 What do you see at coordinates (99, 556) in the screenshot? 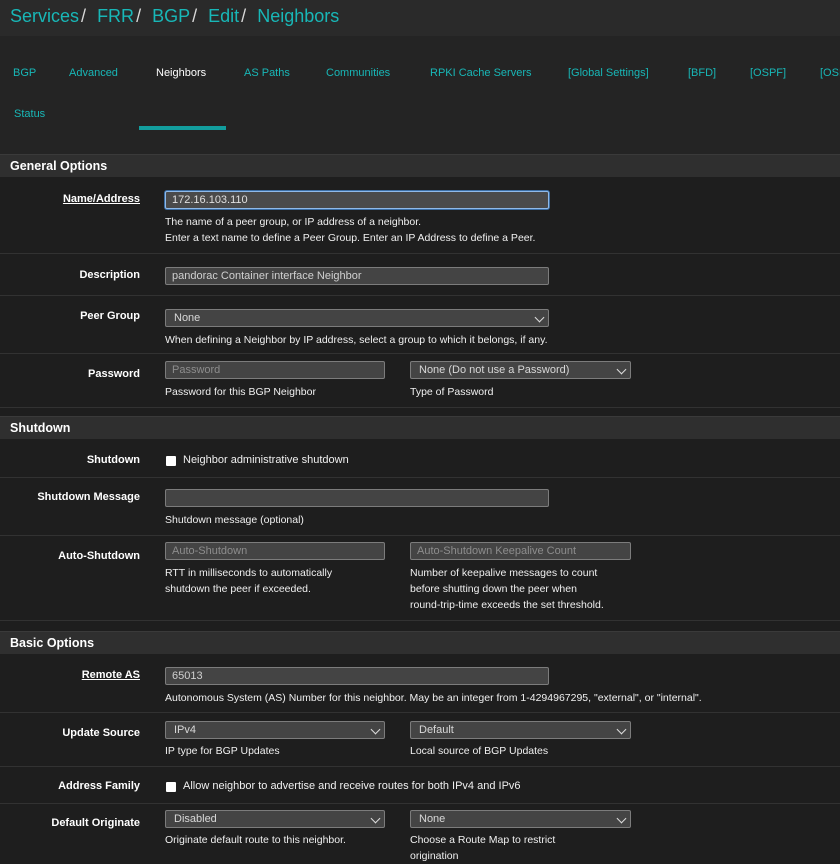
I see `auto-shutdown-label: Auto-Shutdown` at bounding box center [99, 556].